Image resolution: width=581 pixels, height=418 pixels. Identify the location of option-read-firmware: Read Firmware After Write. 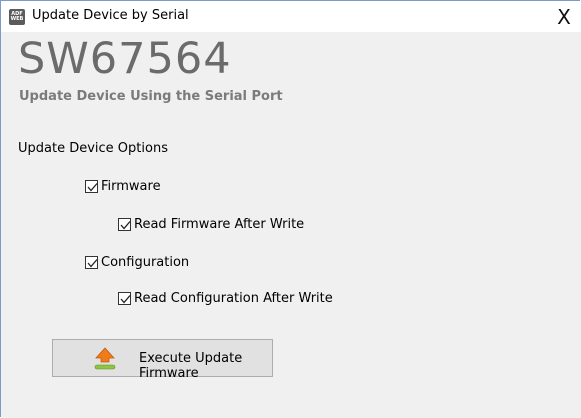
(211, 224).